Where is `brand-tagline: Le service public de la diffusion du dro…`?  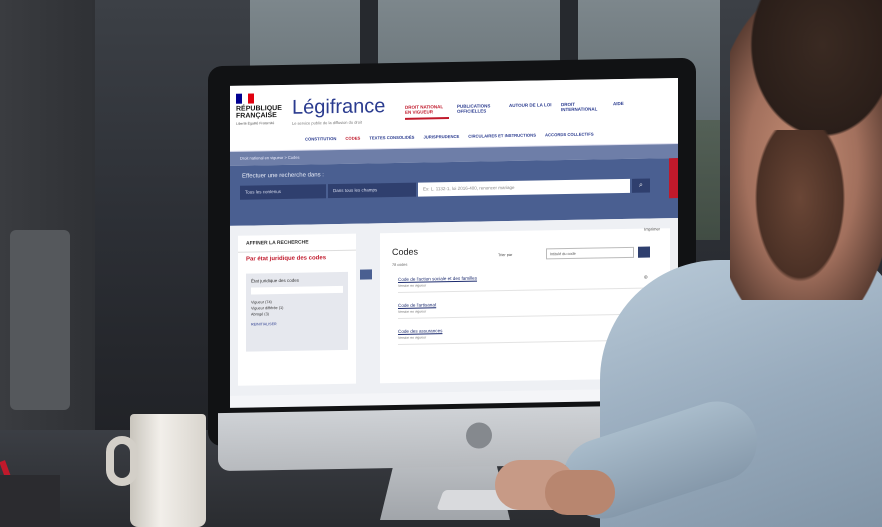 brand-tagline: Le service public de la diffusion du dro… is located at coordinates (327, 122).